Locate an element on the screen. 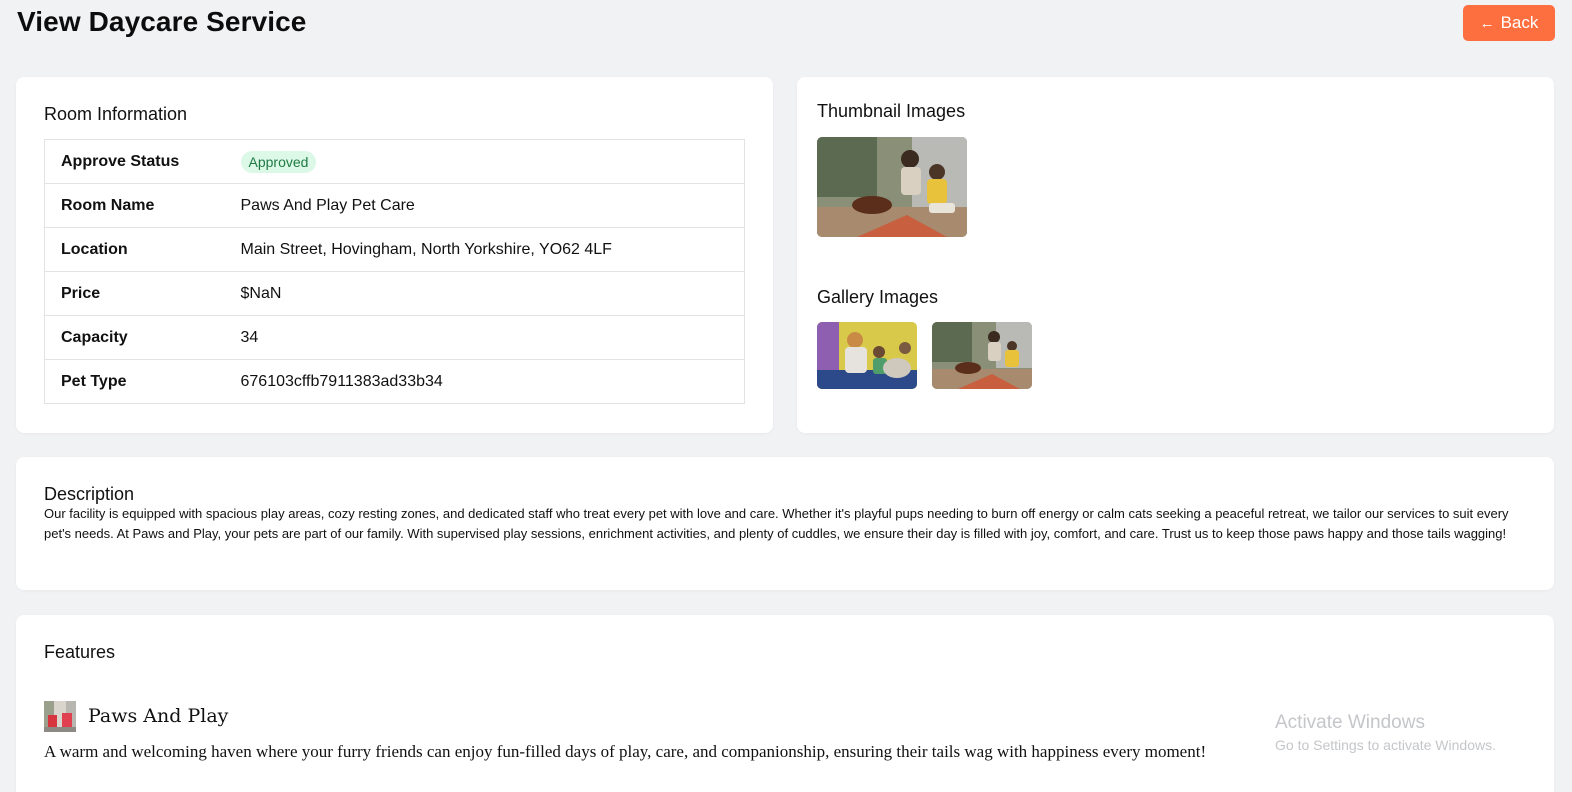  row-label: Capacity is located at coordinates (134, 337).